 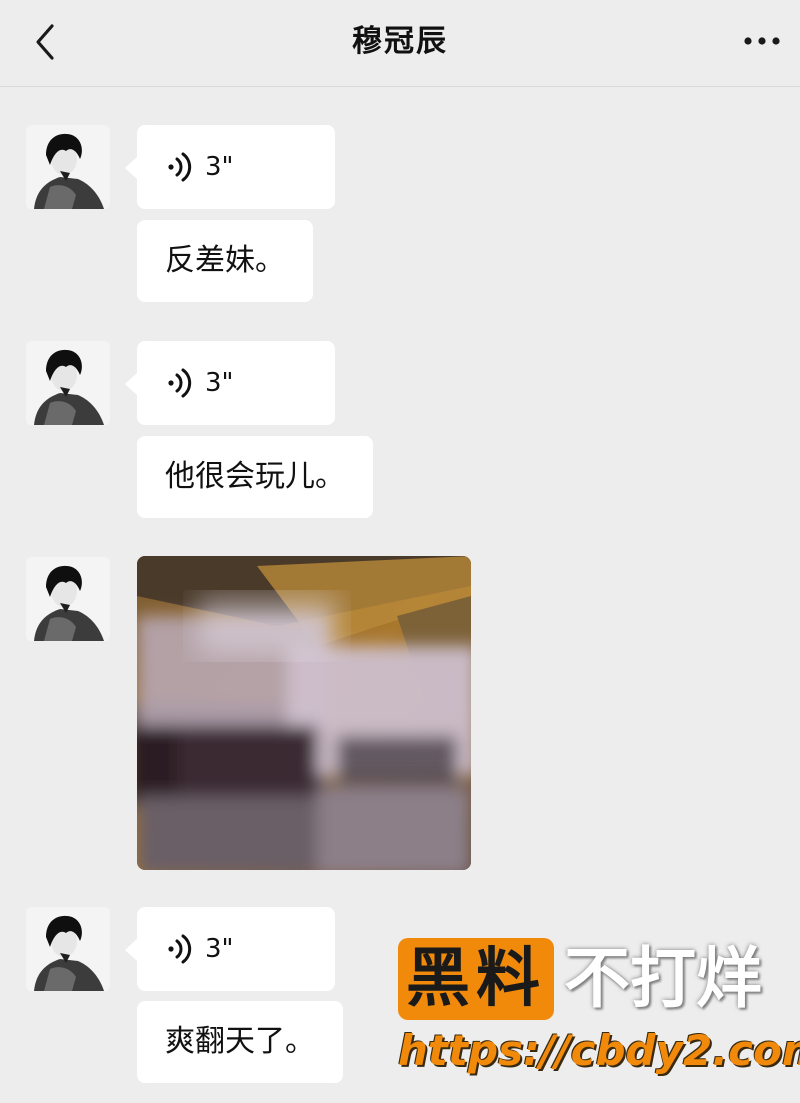 I want to click on watermark-badge: 黑料, so click(x=476, y=979).